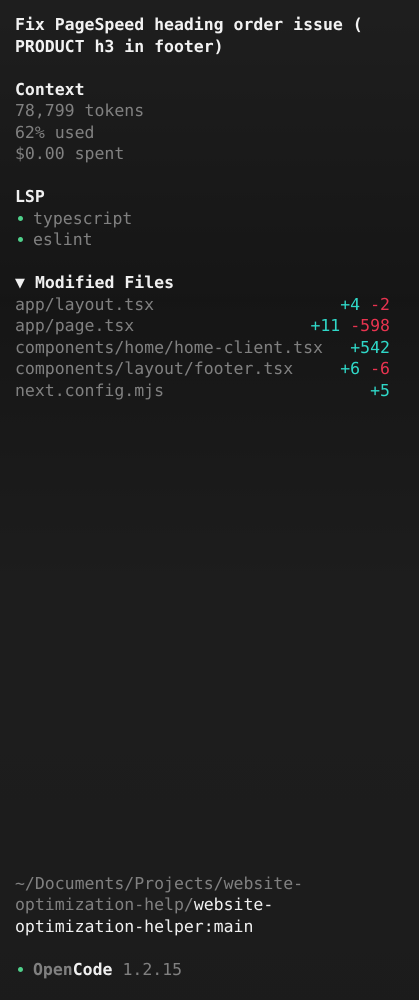 This screenshot has width=419, height=1000. I want to click on additions-count: +6, so click(350, 369).